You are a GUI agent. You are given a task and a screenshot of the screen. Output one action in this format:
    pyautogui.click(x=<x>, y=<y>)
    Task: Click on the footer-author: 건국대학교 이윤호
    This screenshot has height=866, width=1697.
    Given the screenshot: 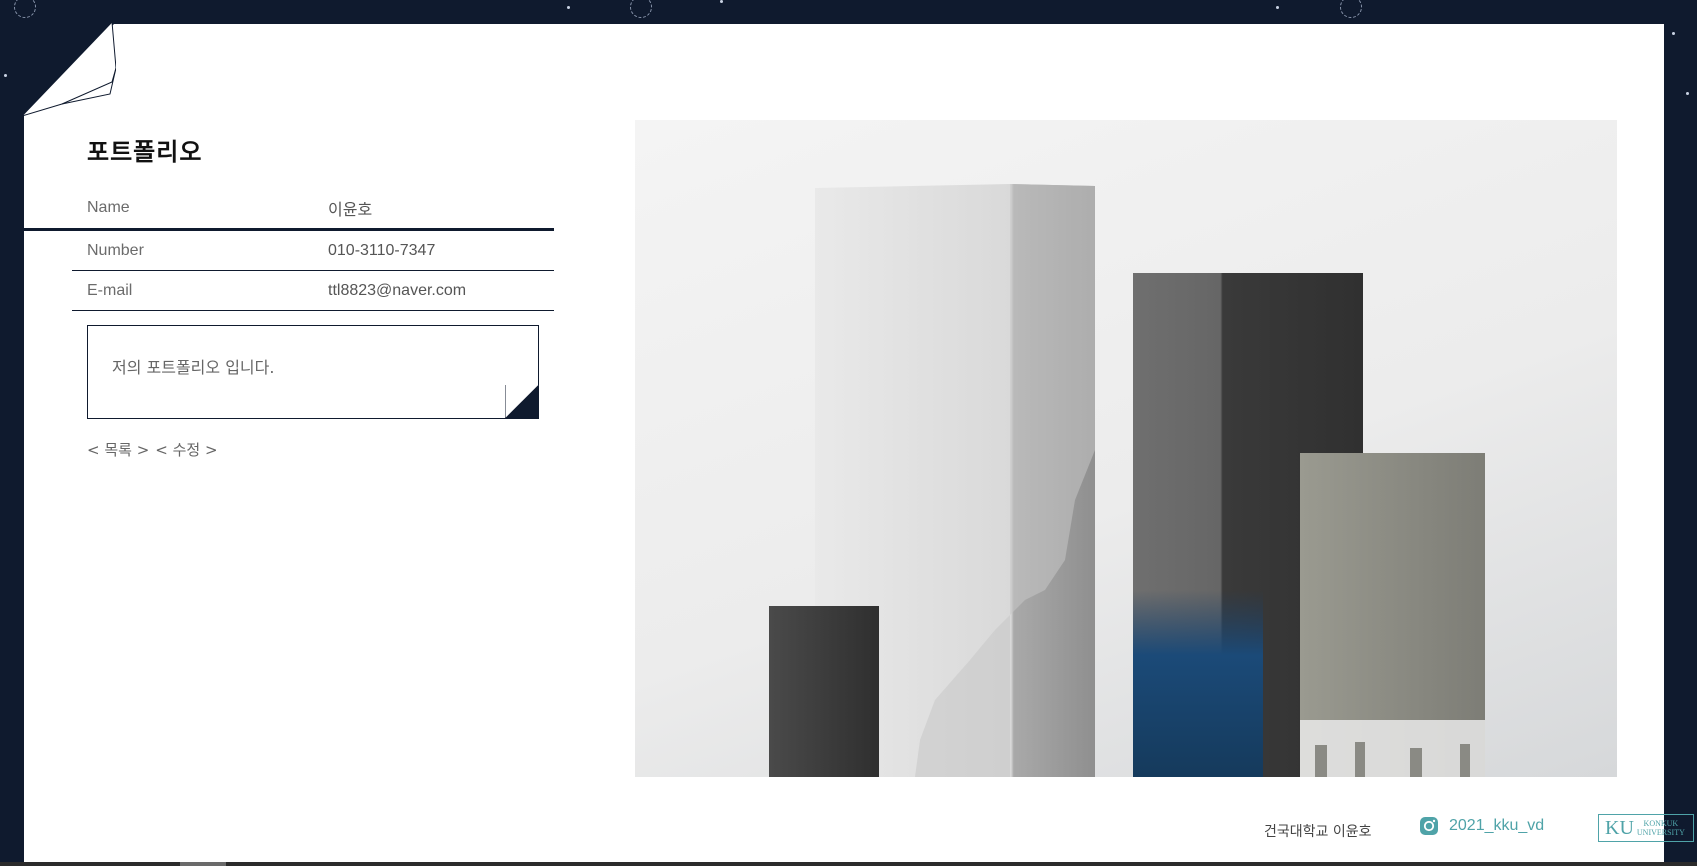 What is the action you would take?
    pyautogui.click(x=1318, y=832)
    